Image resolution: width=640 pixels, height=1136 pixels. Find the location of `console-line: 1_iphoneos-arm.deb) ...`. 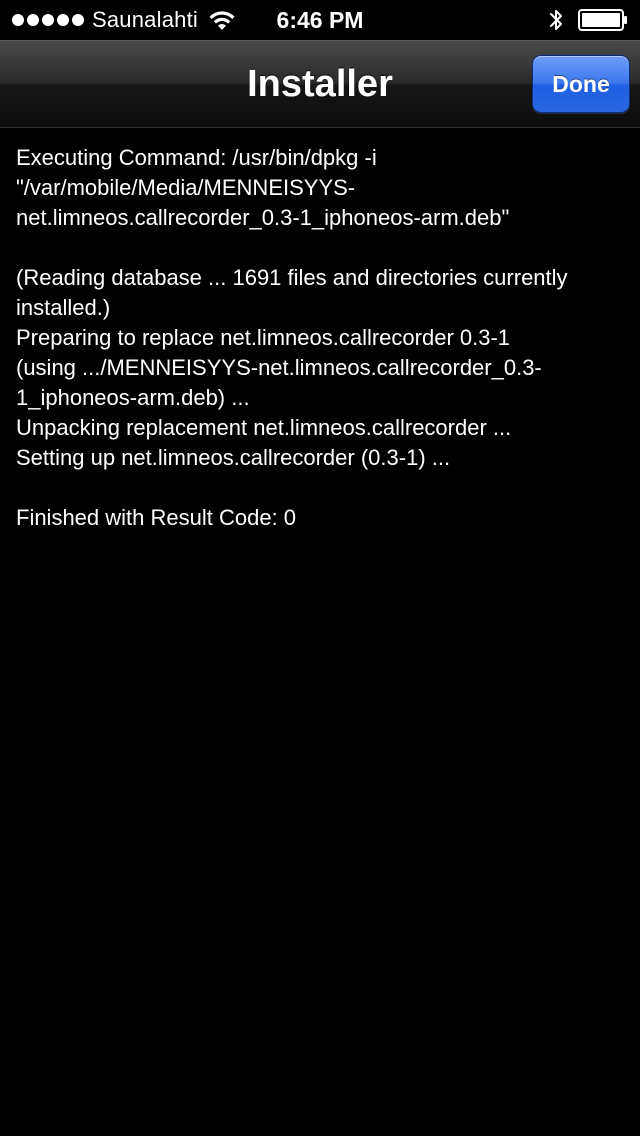

console-line: 1_iphoneos-arm.deb) ... is located at coordinates (133, 397).